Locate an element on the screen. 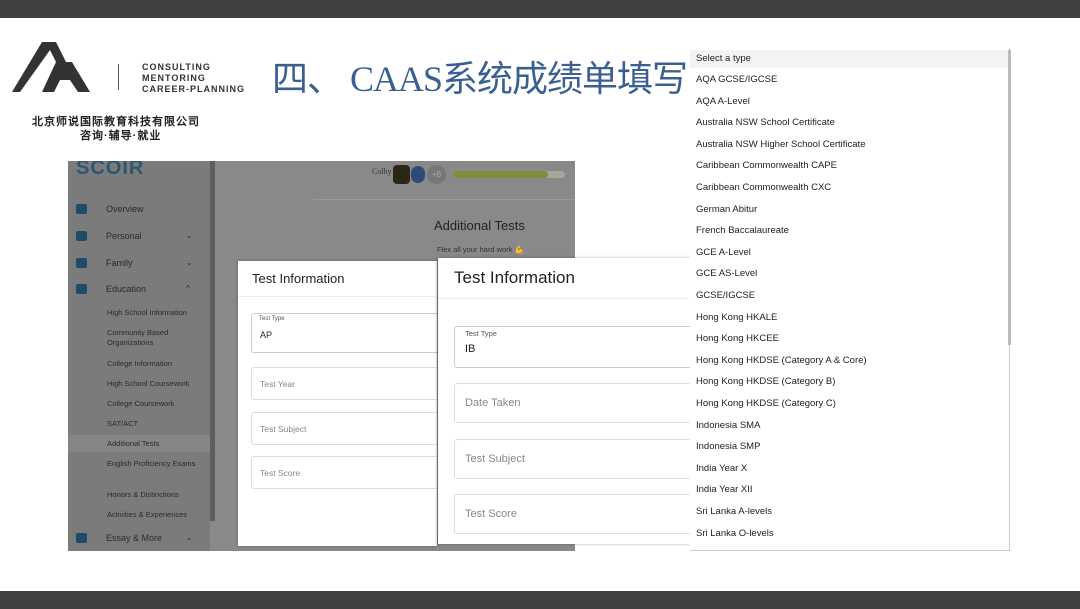  brand-logo: SCOIR is located at coordinates (110, 170).